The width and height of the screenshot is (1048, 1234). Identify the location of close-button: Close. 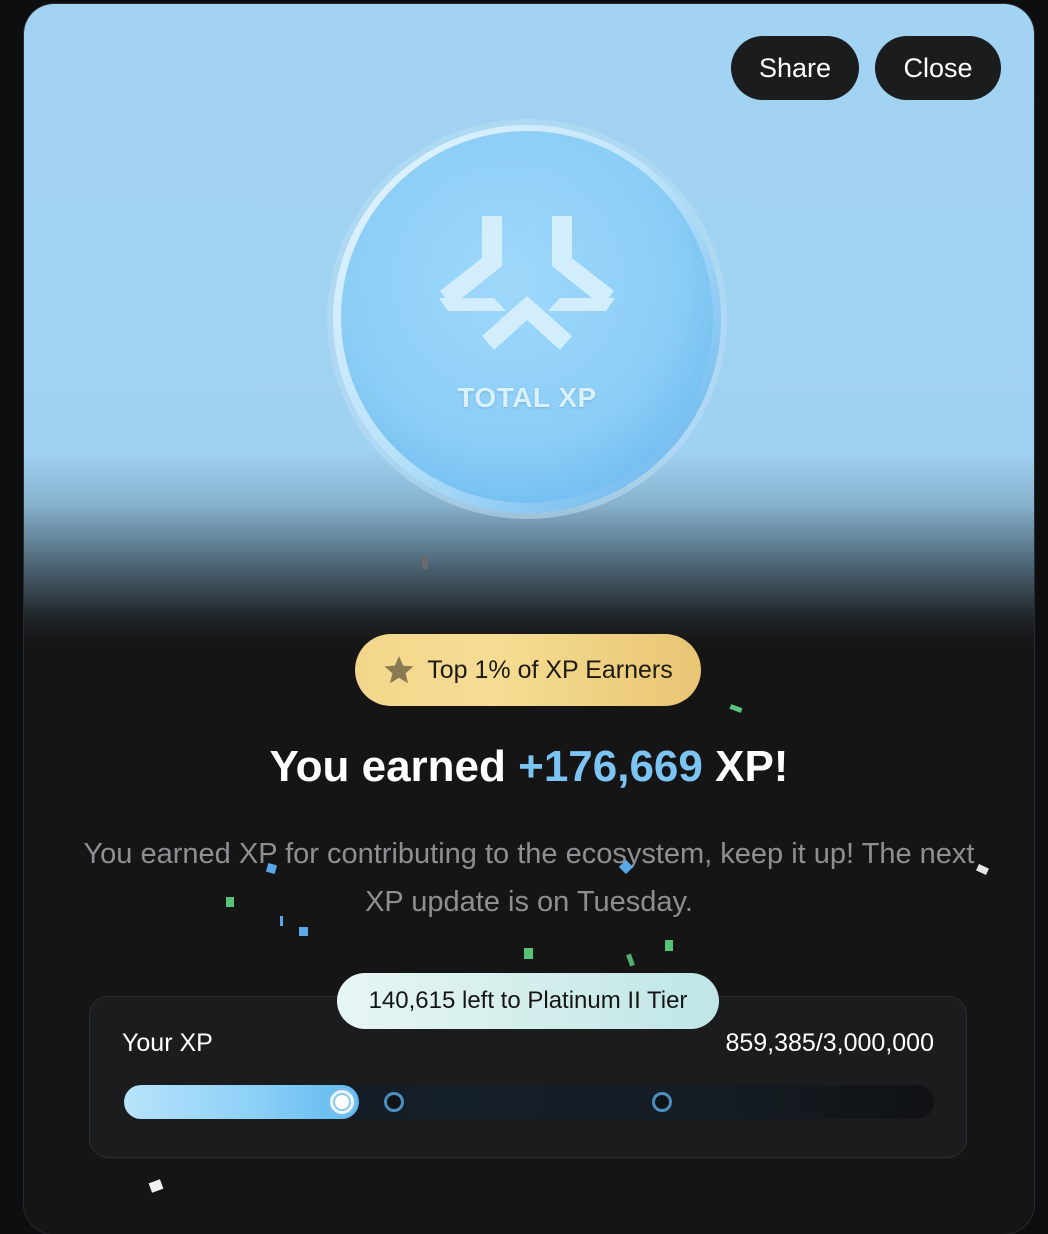
(938, 68).